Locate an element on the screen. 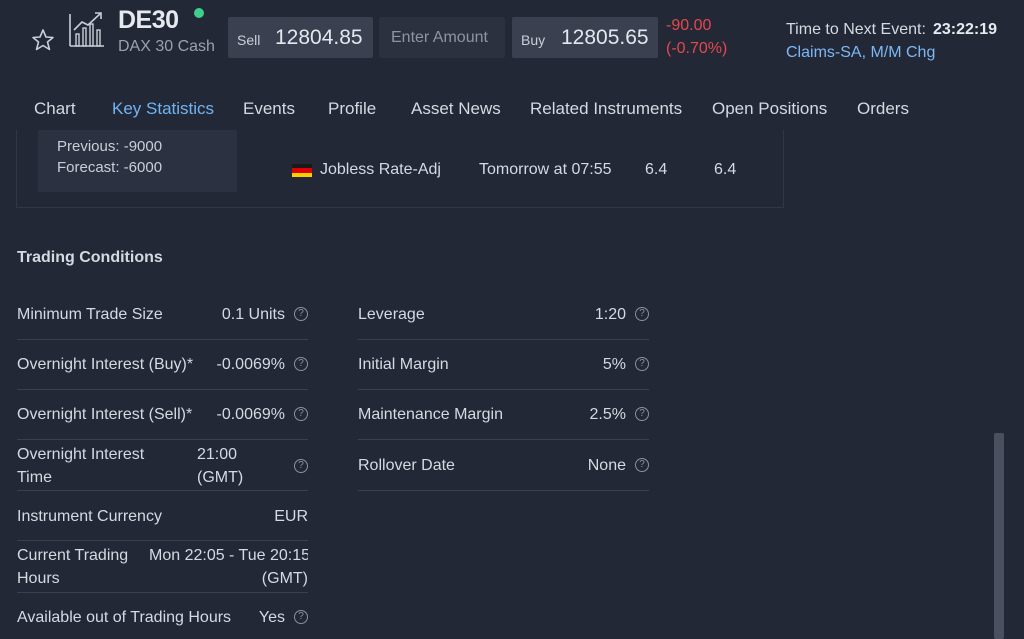 The height and width of the screenshot is (639, 1024). condition-row: Initial Margin 5% ? is located at coordinates (503, 365).